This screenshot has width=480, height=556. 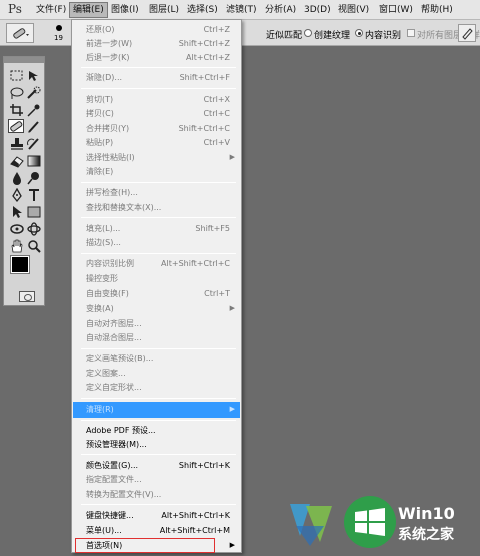 I want to click on menu-item-menus: 菜单(U)... Alt+Shift+Ctrl+M, so click(x=156, y=530).